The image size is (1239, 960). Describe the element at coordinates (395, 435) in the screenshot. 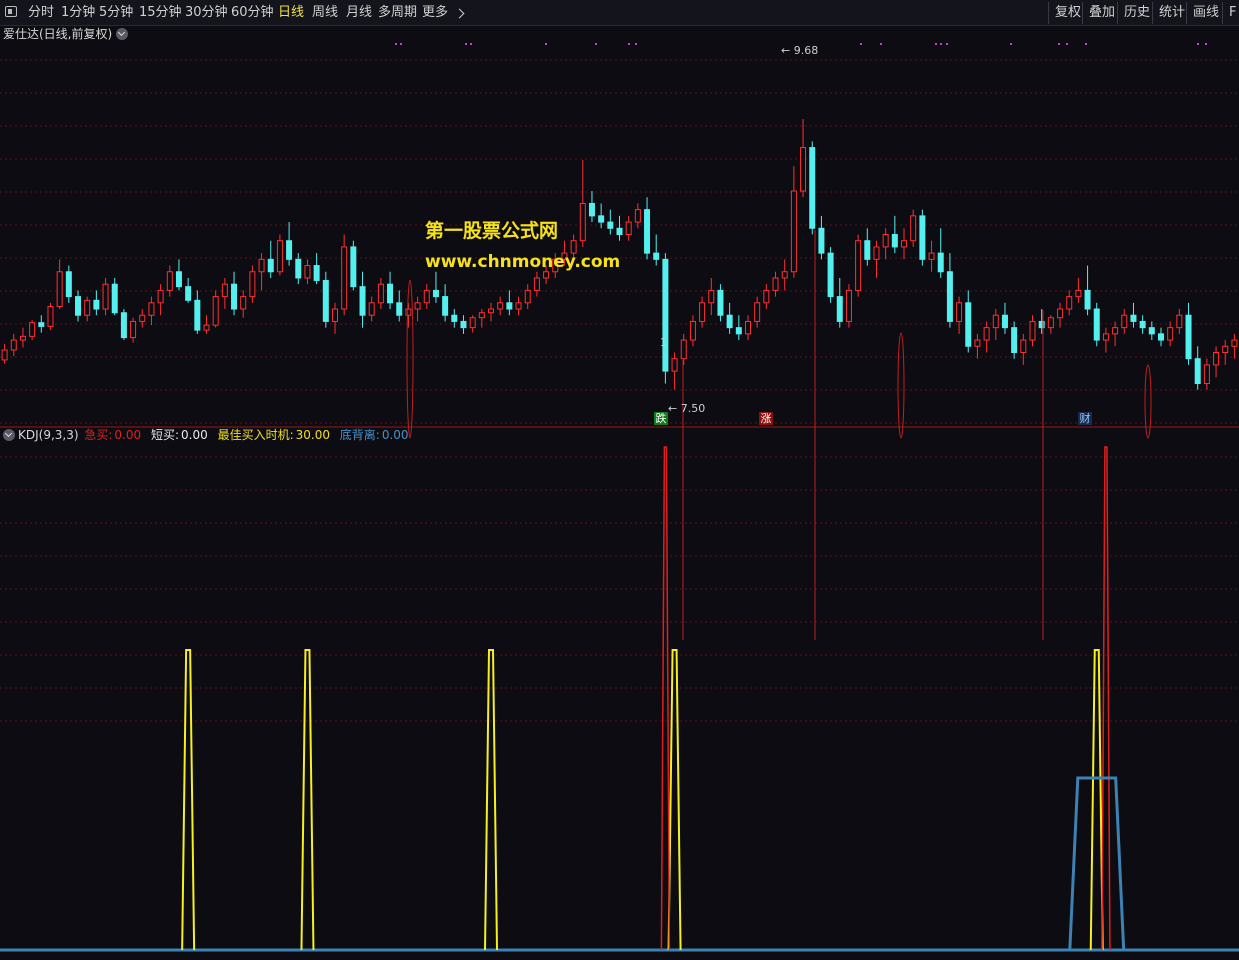

I see `legend-value-3: 0.00` at that location.